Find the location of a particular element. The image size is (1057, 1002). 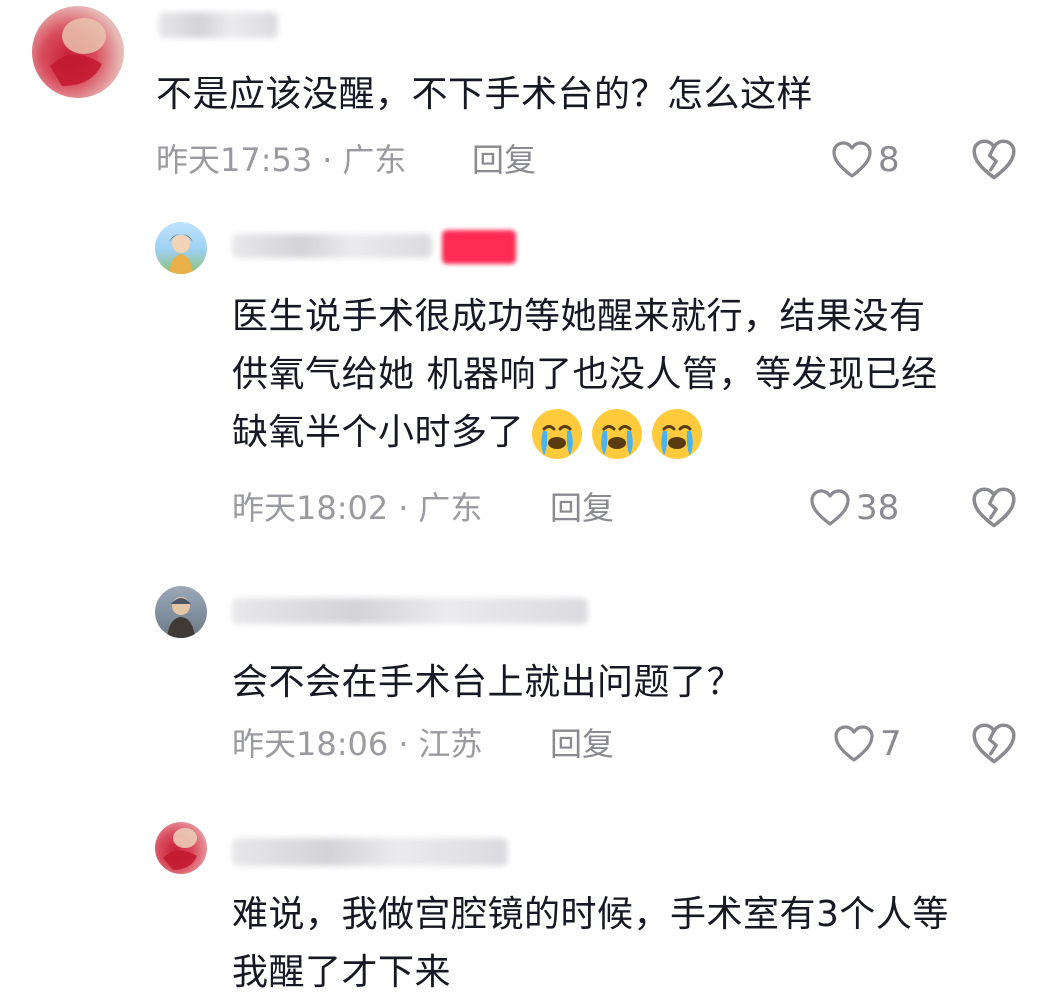

comment-text: 会不会在手术台上就出问题了？ is located at coordinates (487, 683).